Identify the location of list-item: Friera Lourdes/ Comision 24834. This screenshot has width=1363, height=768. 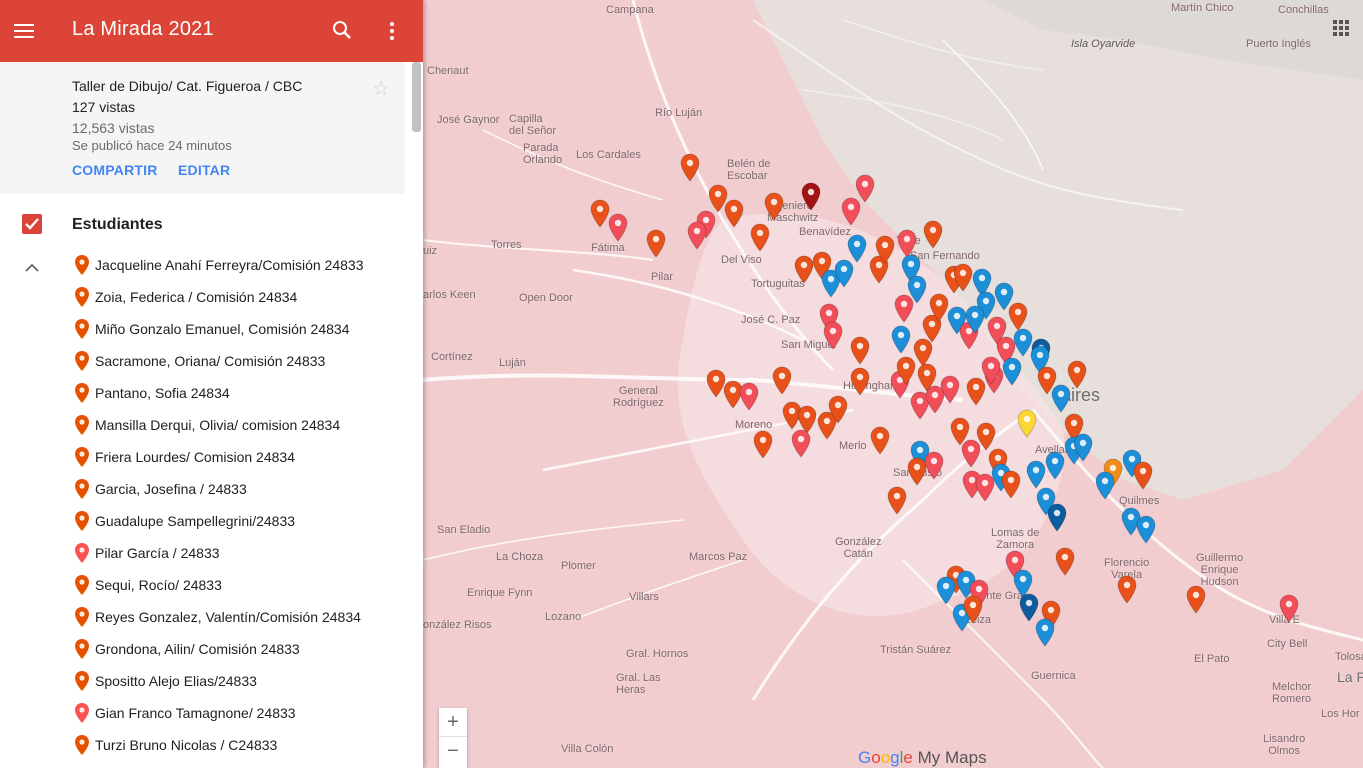
(202, 457).